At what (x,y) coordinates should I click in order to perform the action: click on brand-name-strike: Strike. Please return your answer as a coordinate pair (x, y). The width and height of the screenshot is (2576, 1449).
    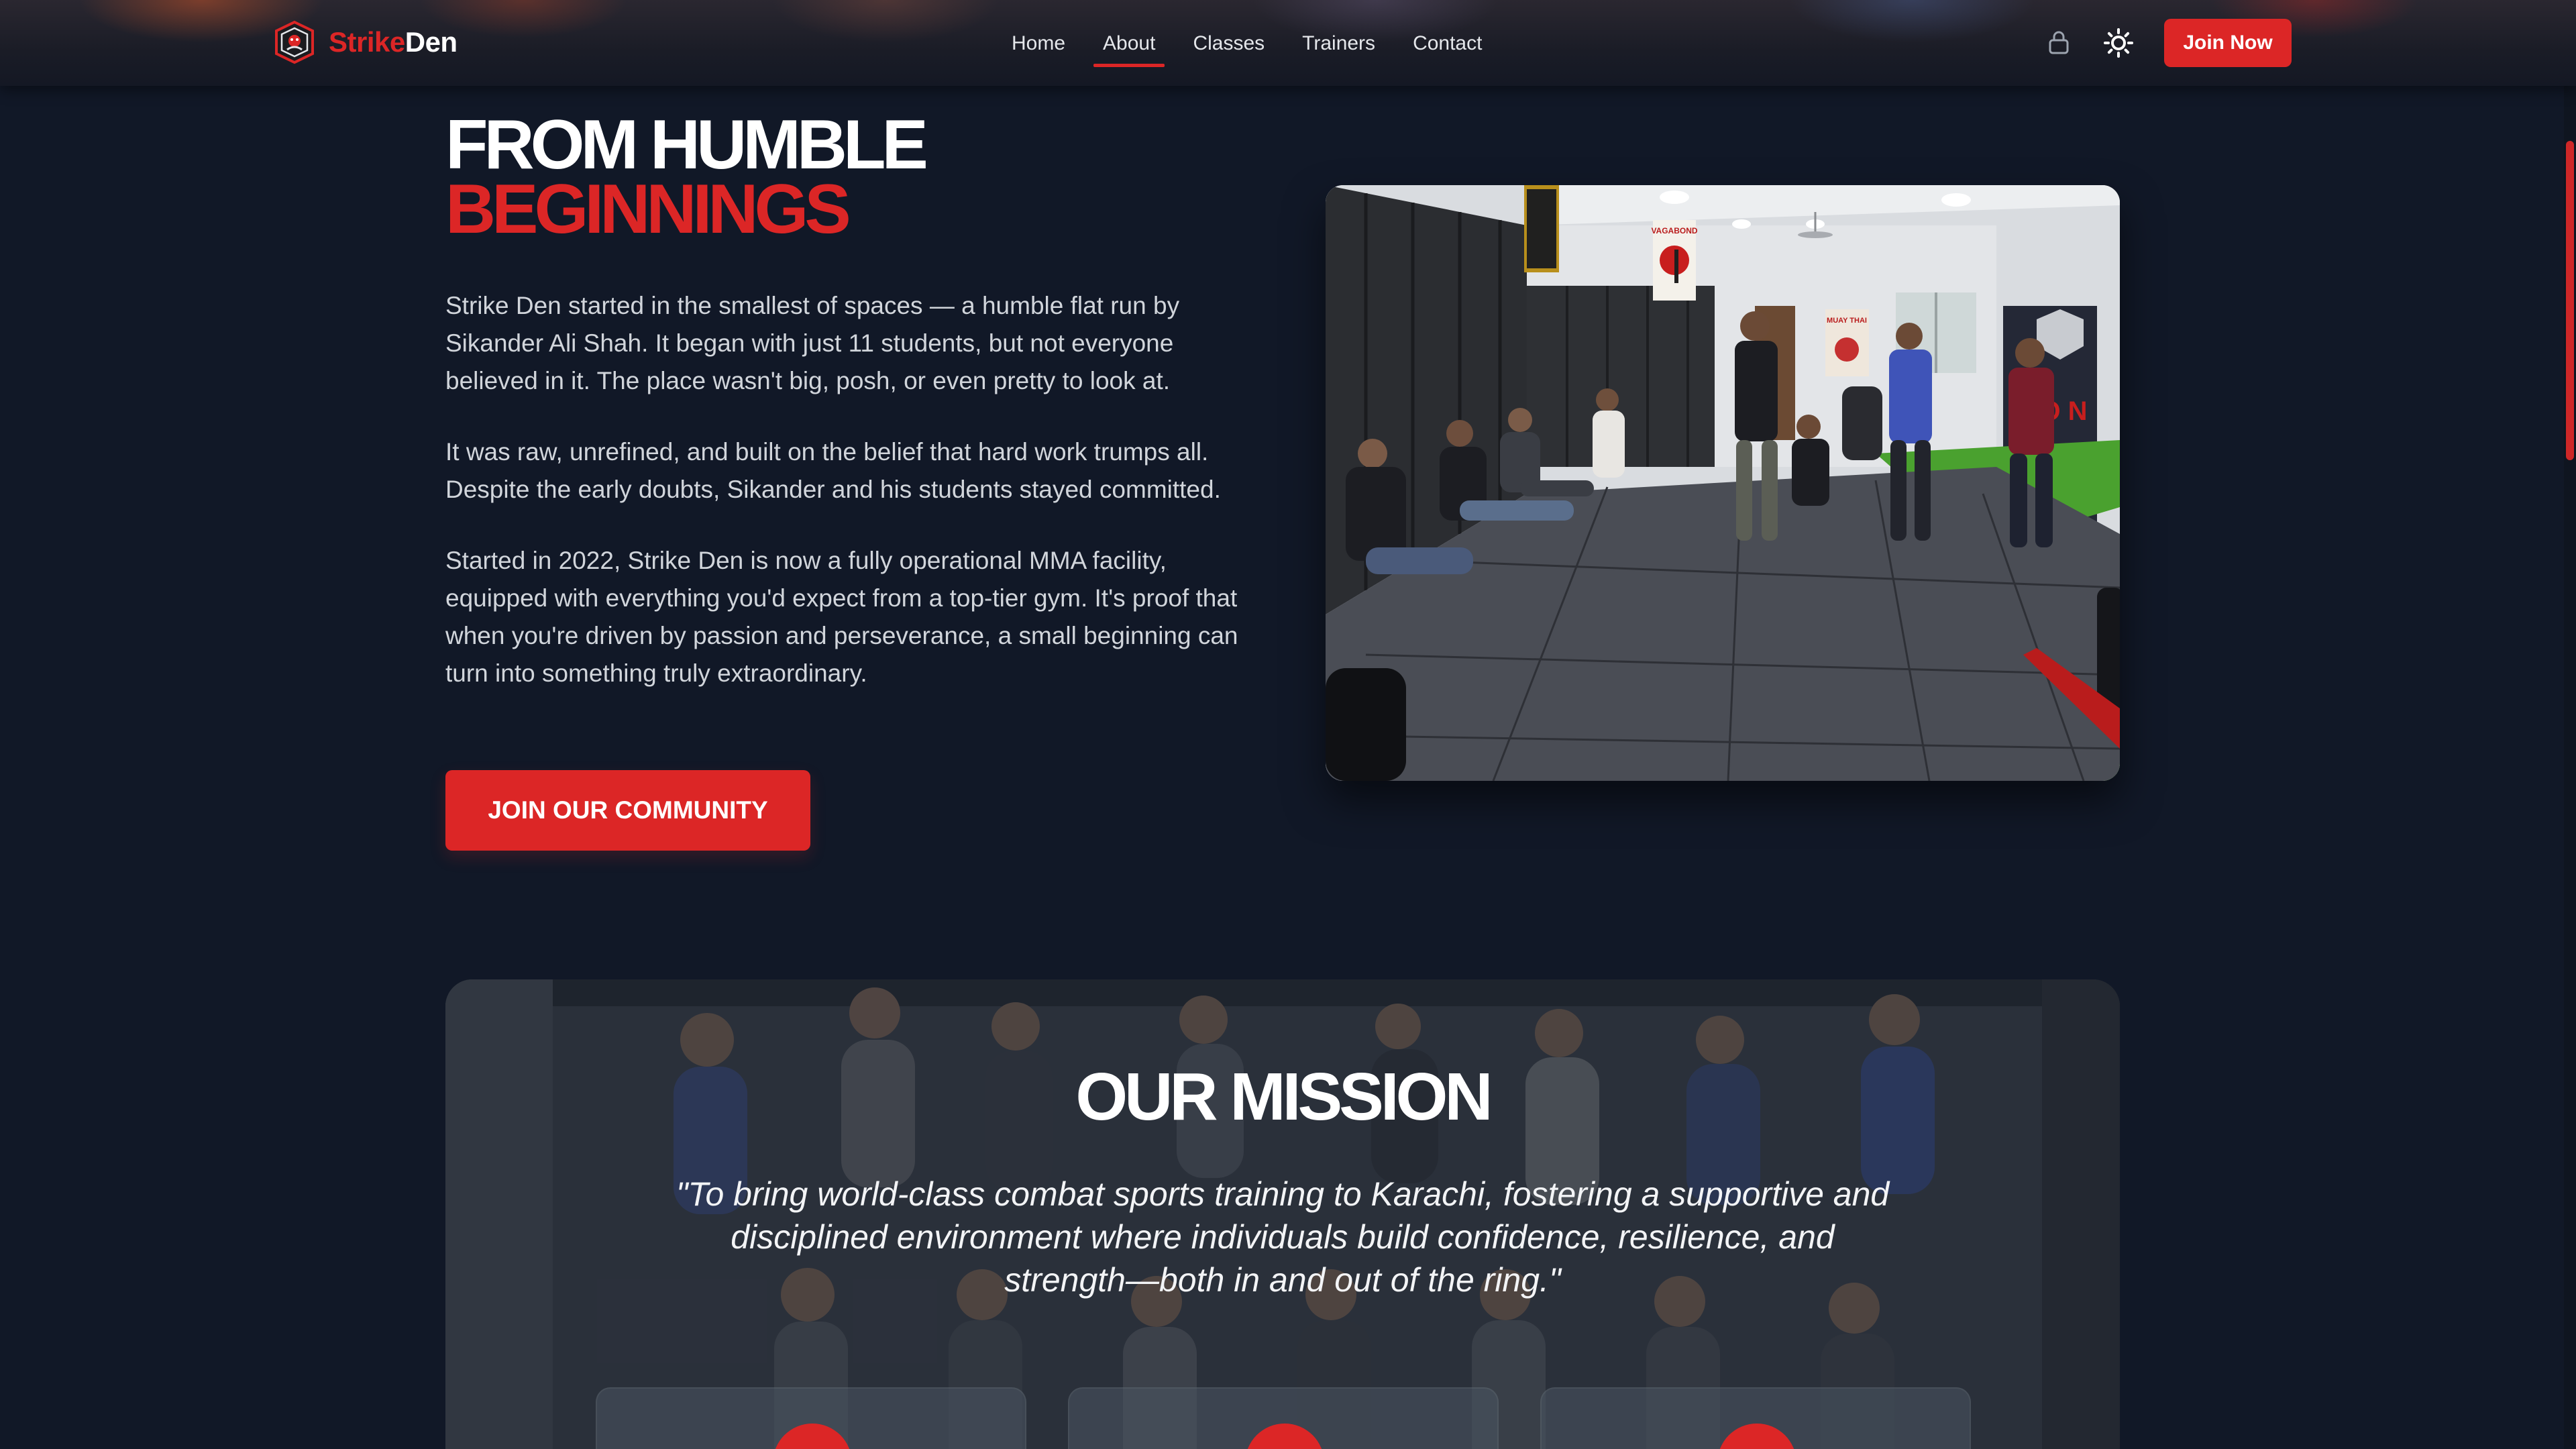
    Looking at the image, I should click on (367, 42).